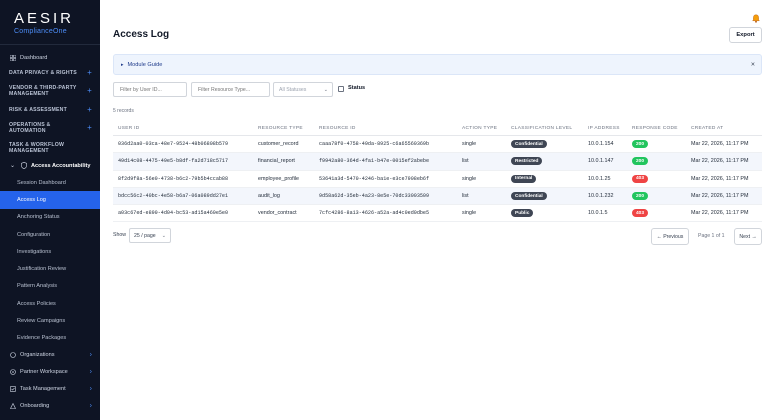  I want to click on section-risk: RISK & ASSESSMENT +, so click(50, 110).